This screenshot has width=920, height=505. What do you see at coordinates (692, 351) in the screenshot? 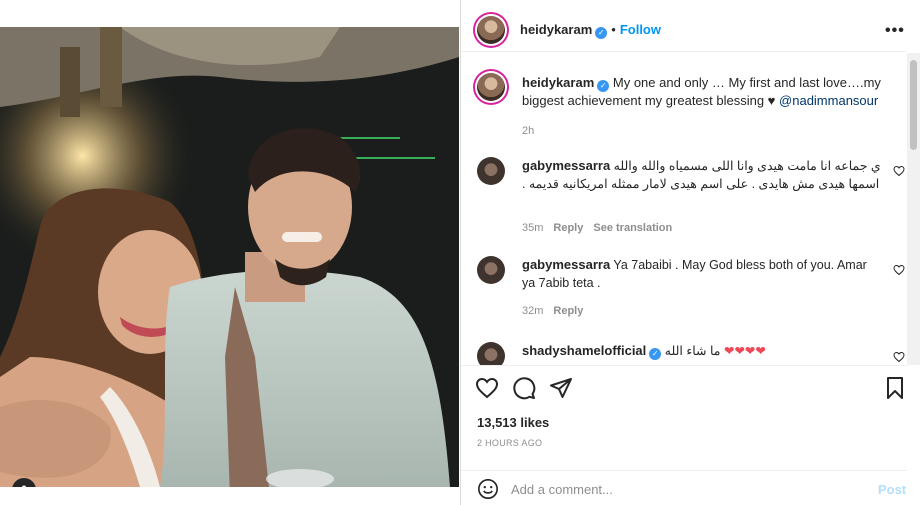
I see `comment-text: ما شاء الله` at bounding box center [692, 351].